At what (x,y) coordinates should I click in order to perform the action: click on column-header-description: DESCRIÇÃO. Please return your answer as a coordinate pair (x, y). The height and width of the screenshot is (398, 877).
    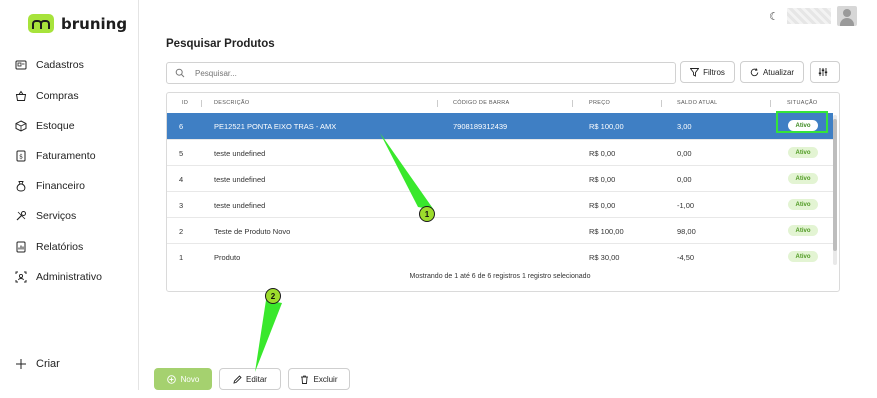
    Looking at the image, I should click on (231, 103).